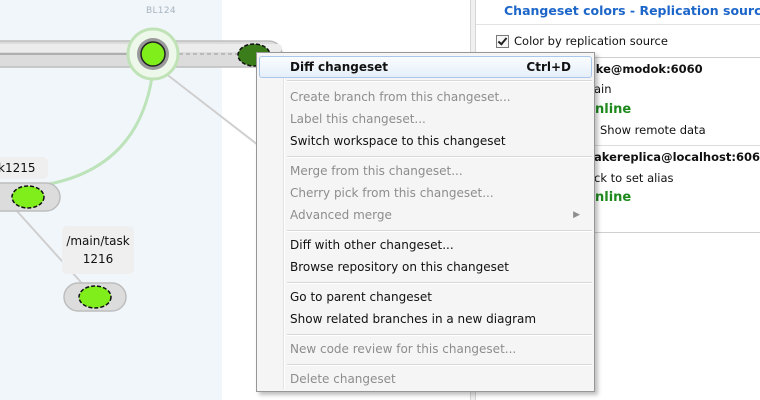  What do you see at coordinates (591, 41) in the screenshot?
I see `color-by-source-label: Color by replication source` at bounding box center [591, 41].